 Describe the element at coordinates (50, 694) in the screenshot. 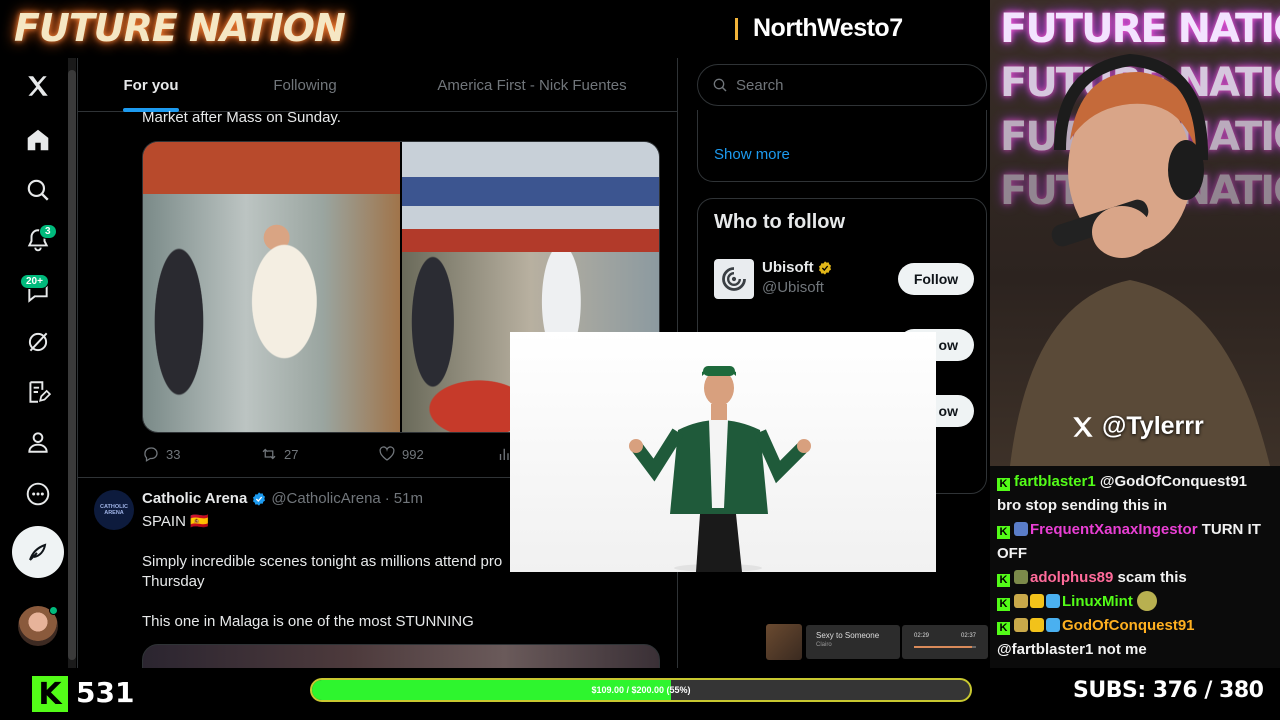

I see `kick-logo-icon: K` at that location.